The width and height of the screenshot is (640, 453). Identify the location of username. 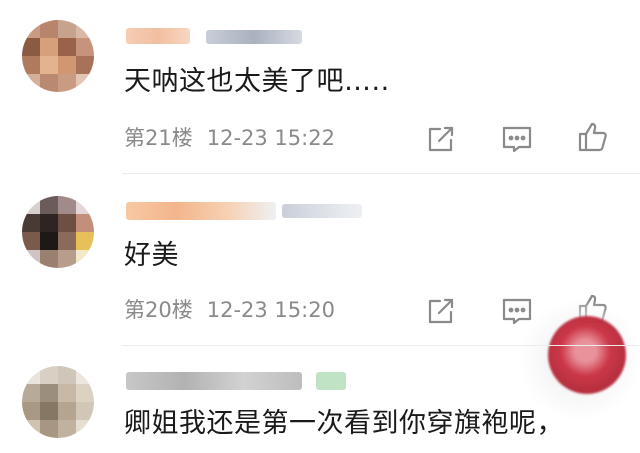
(214, 381).